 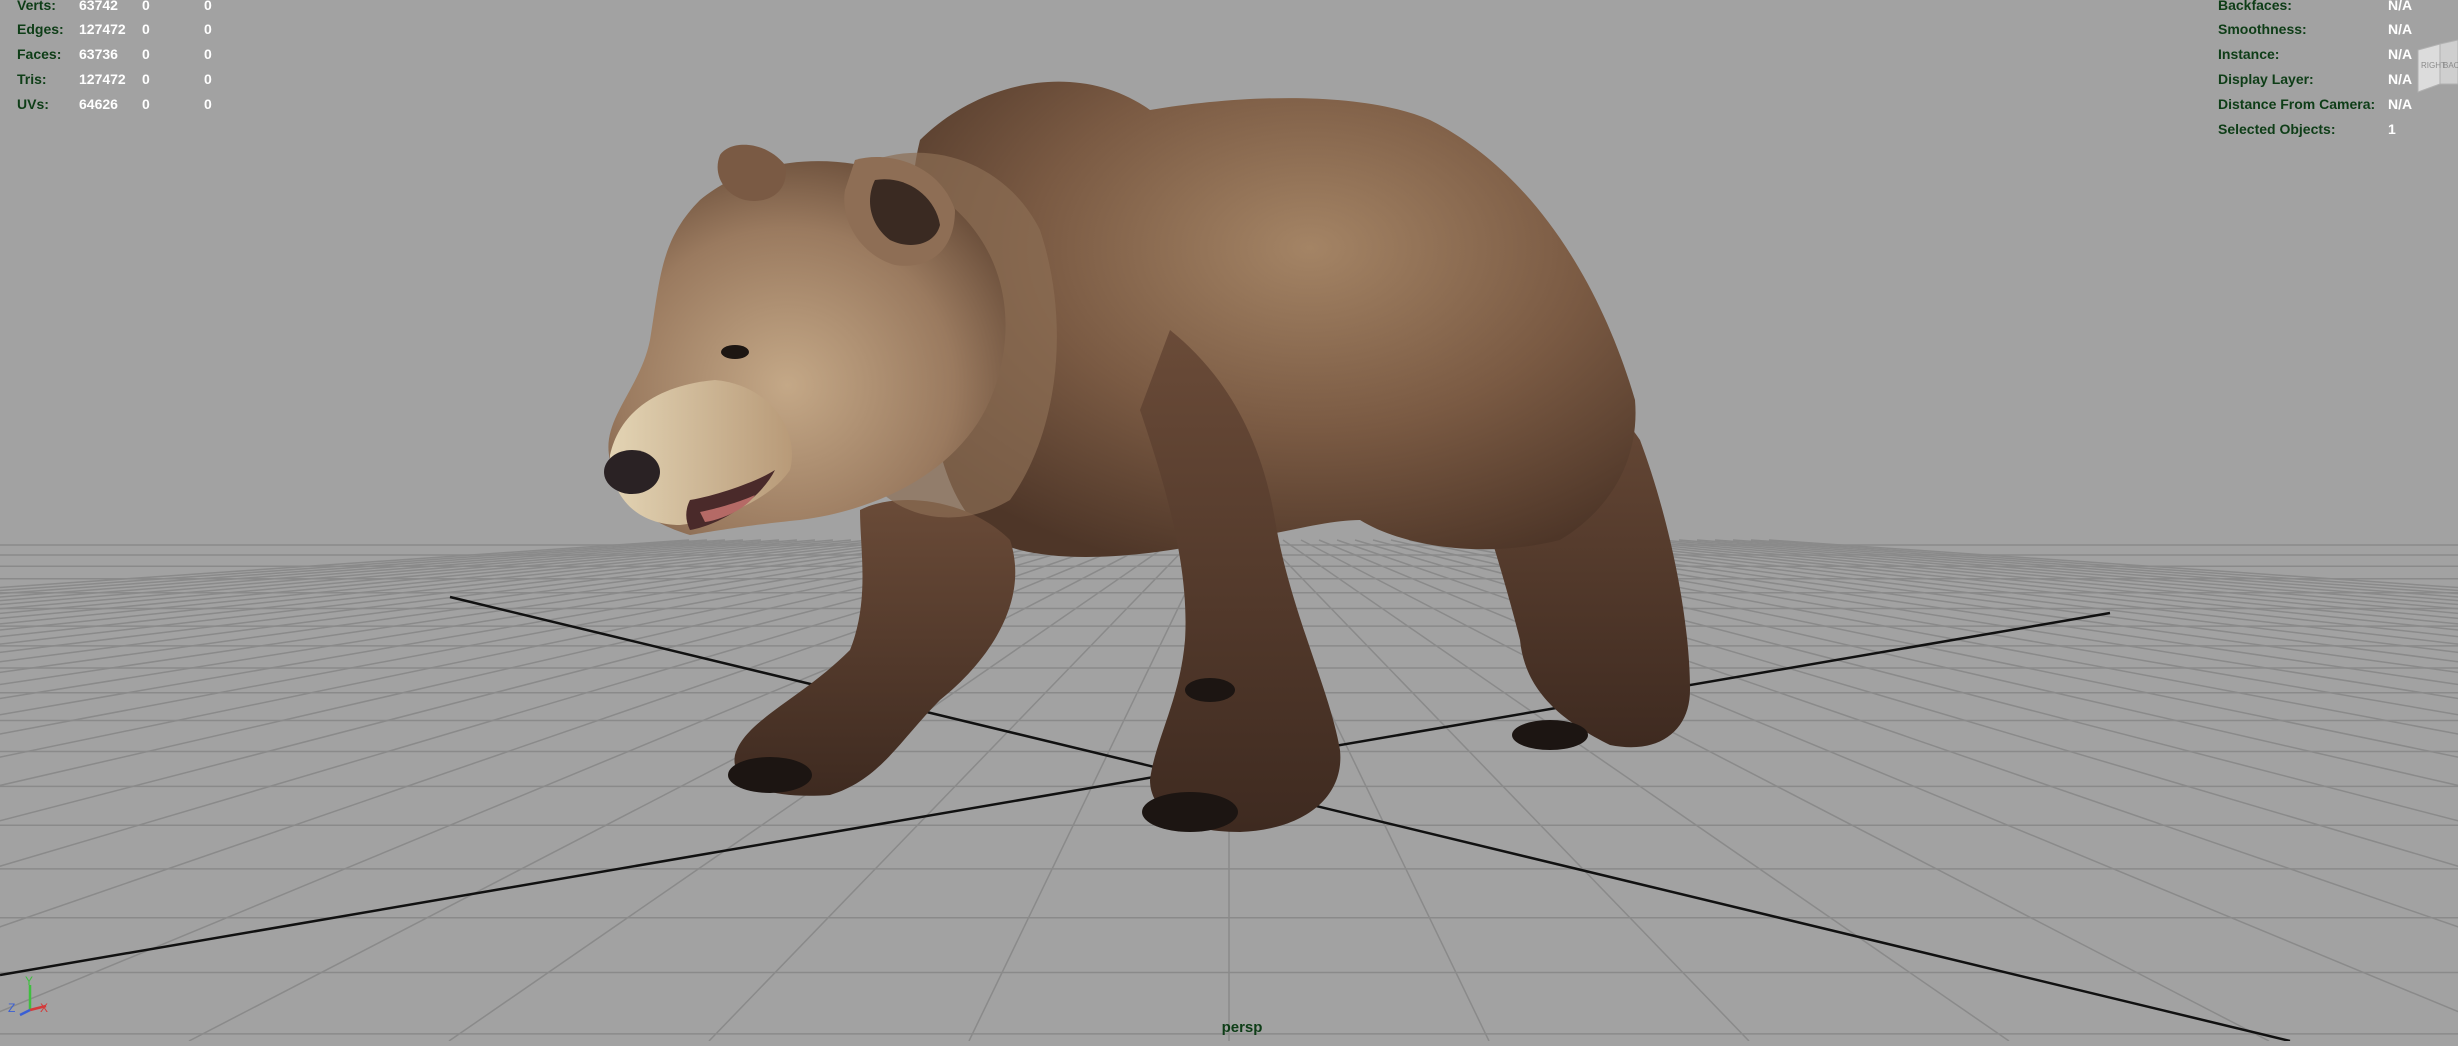 What do you see at coordinates (98, 6) in the screenshot?
I see `hud-value: 63742` at bounding box center [98, 6].